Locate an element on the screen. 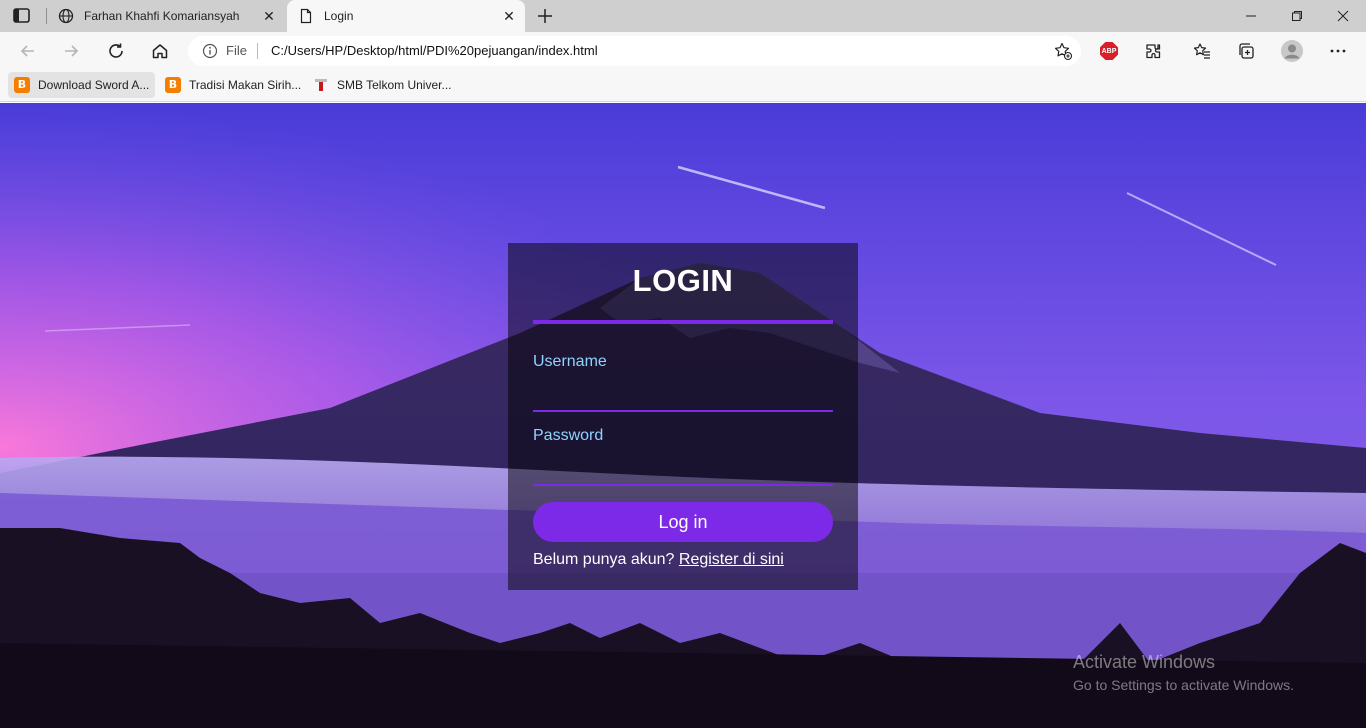  password-label: Password is located at coordinates (568, 435).